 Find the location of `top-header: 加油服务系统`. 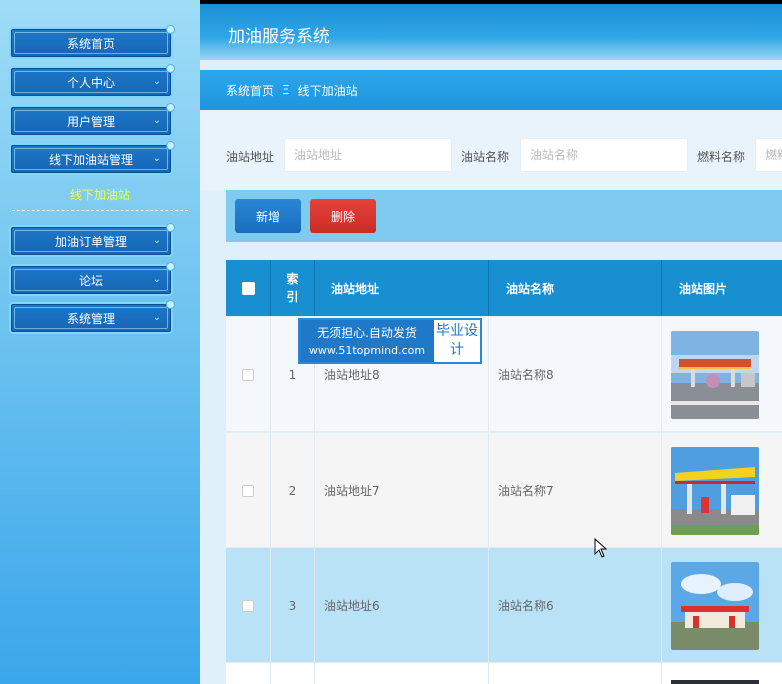

top-header: 加油服务系统 is located at coordinates (491, 30).